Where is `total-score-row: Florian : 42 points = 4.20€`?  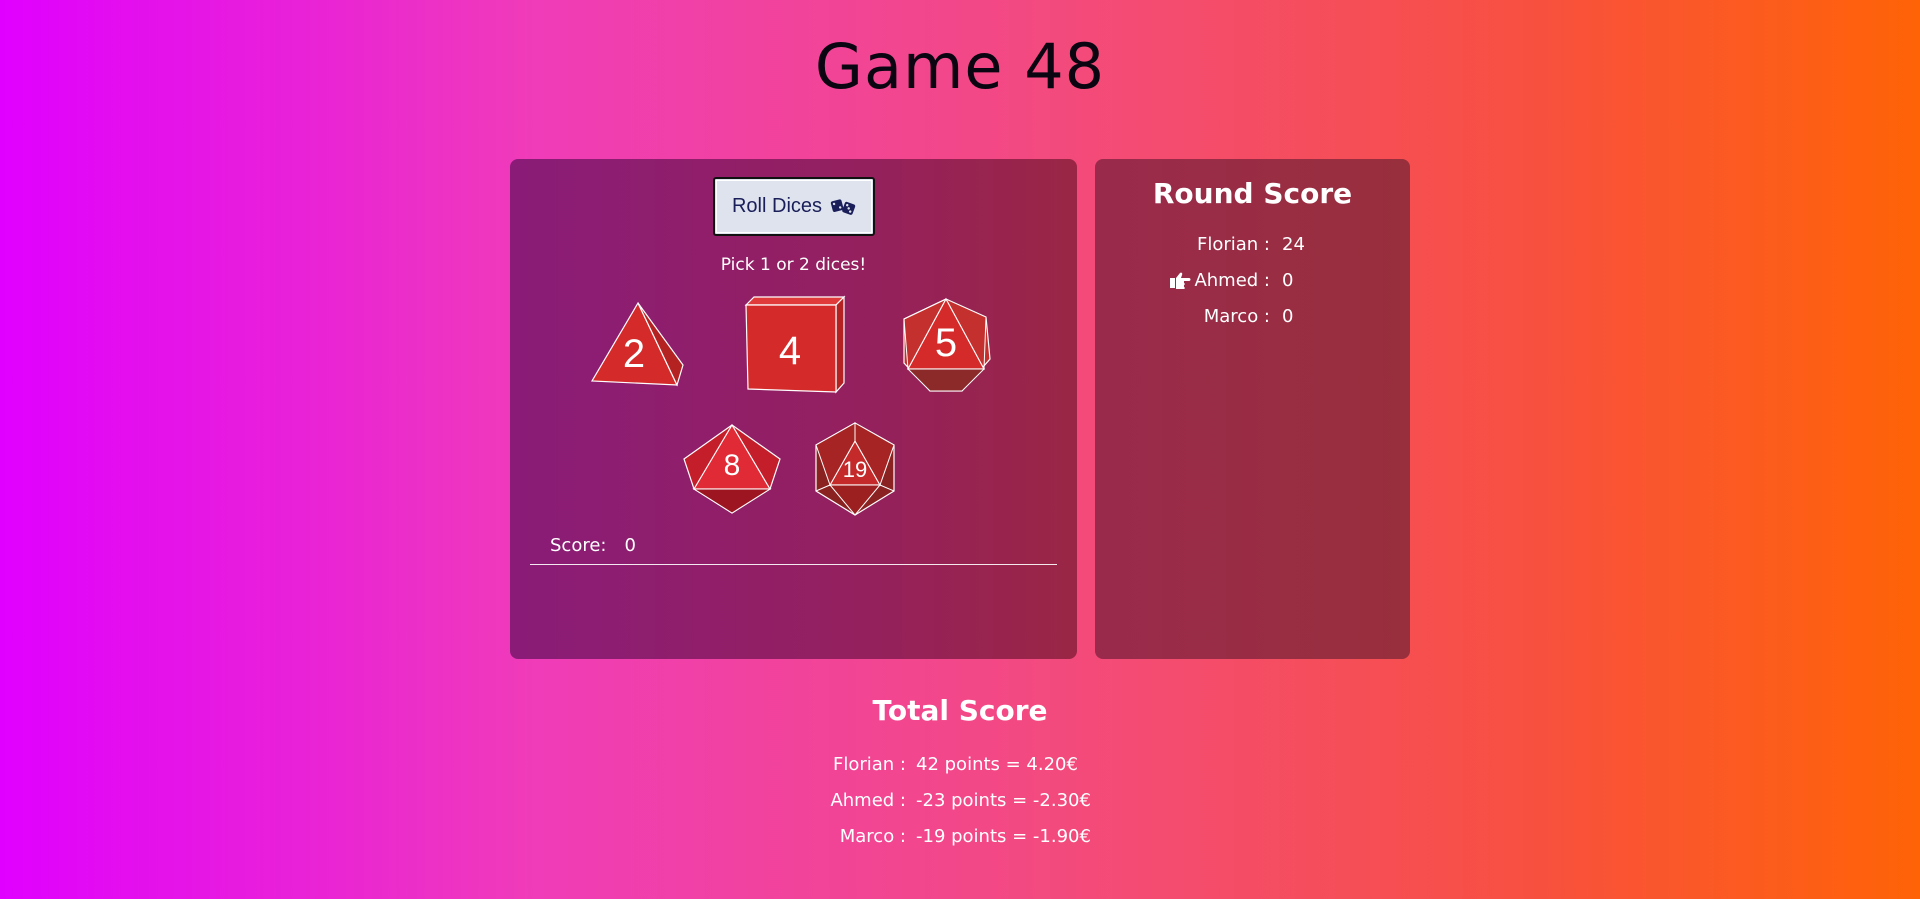 total-score-row: Florian : 42 points = 4.20€ is located at coordinates (960, 767).